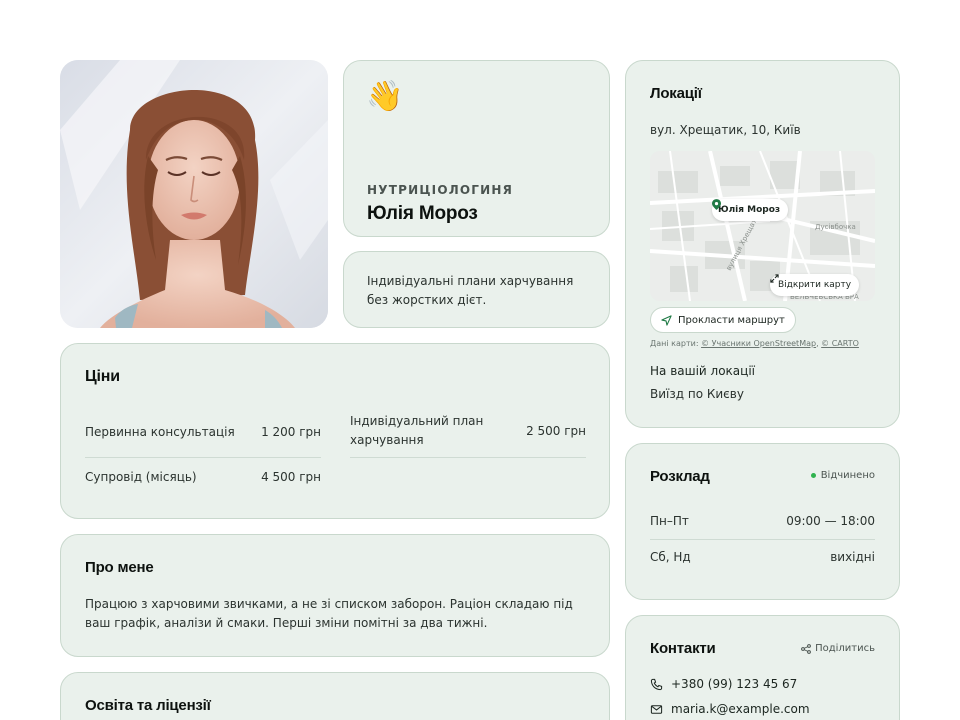 The height and width of the screenshot is (720, 960). I want to click on contact-phone: +380 (99) 123 45 67, so click(723, 684).